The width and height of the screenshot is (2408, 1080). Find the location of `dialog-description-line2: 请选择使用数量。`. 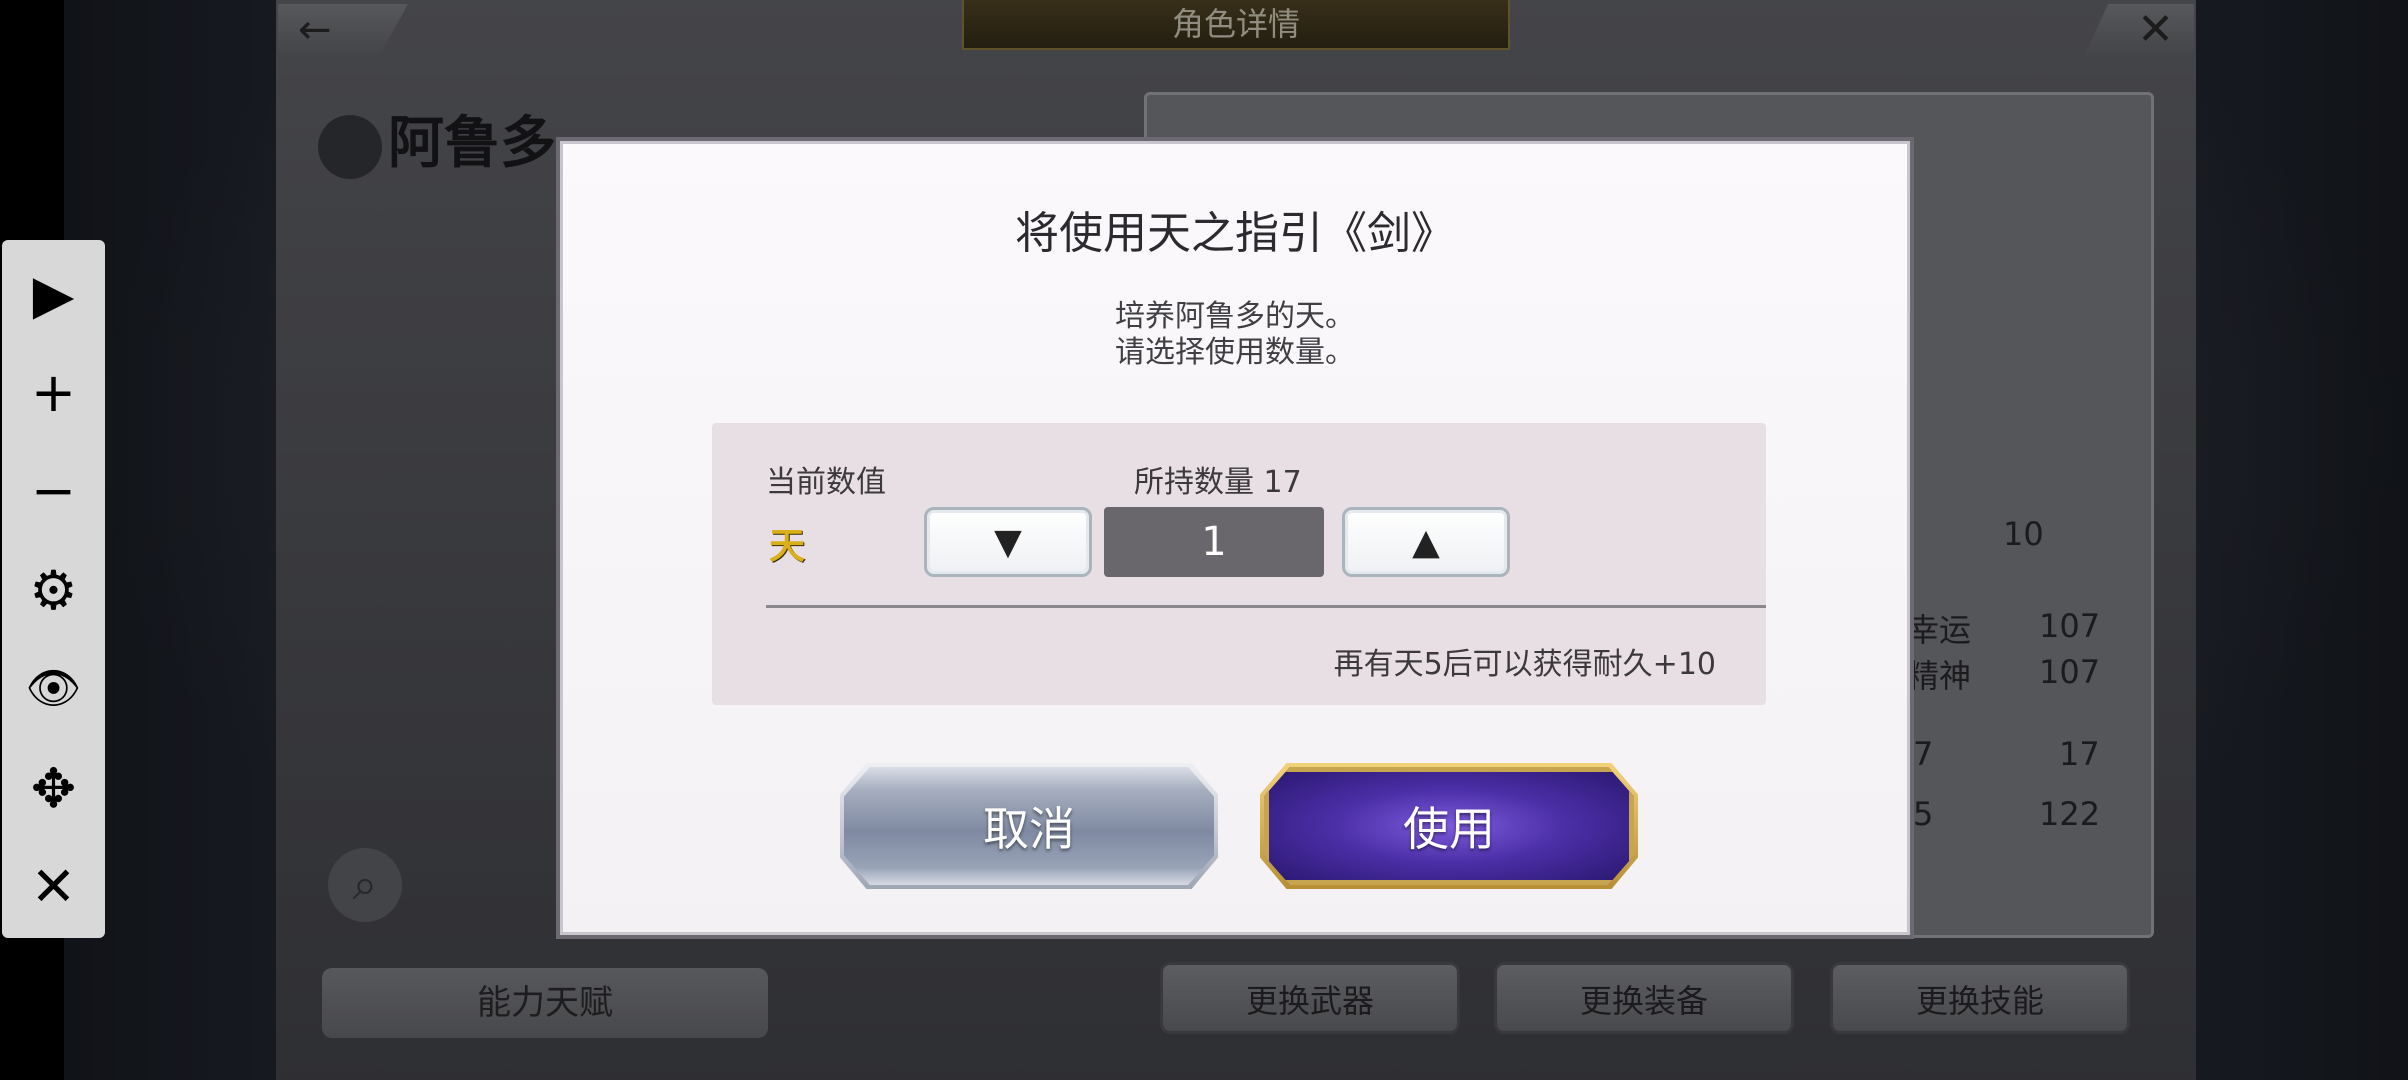

dialog-description-line2: 请选择使用数量。 is located at coordinates (1235, 352).